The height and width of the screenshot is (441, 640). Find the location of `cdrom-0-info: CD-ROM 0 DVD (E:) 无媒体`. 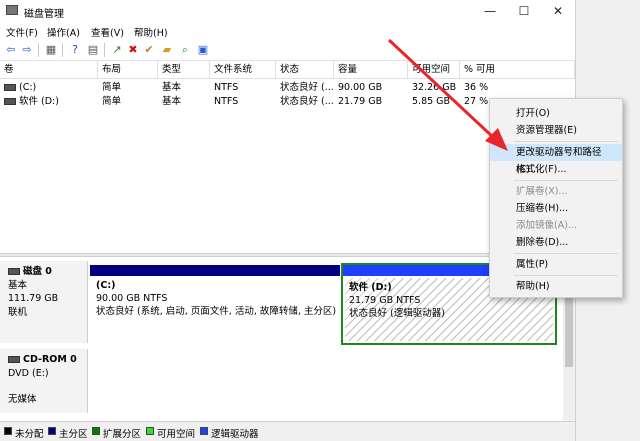

cdrom-0-info: CD-ROM 0 DVD (E:) 无媒体 is located at coordinates (44, 381).